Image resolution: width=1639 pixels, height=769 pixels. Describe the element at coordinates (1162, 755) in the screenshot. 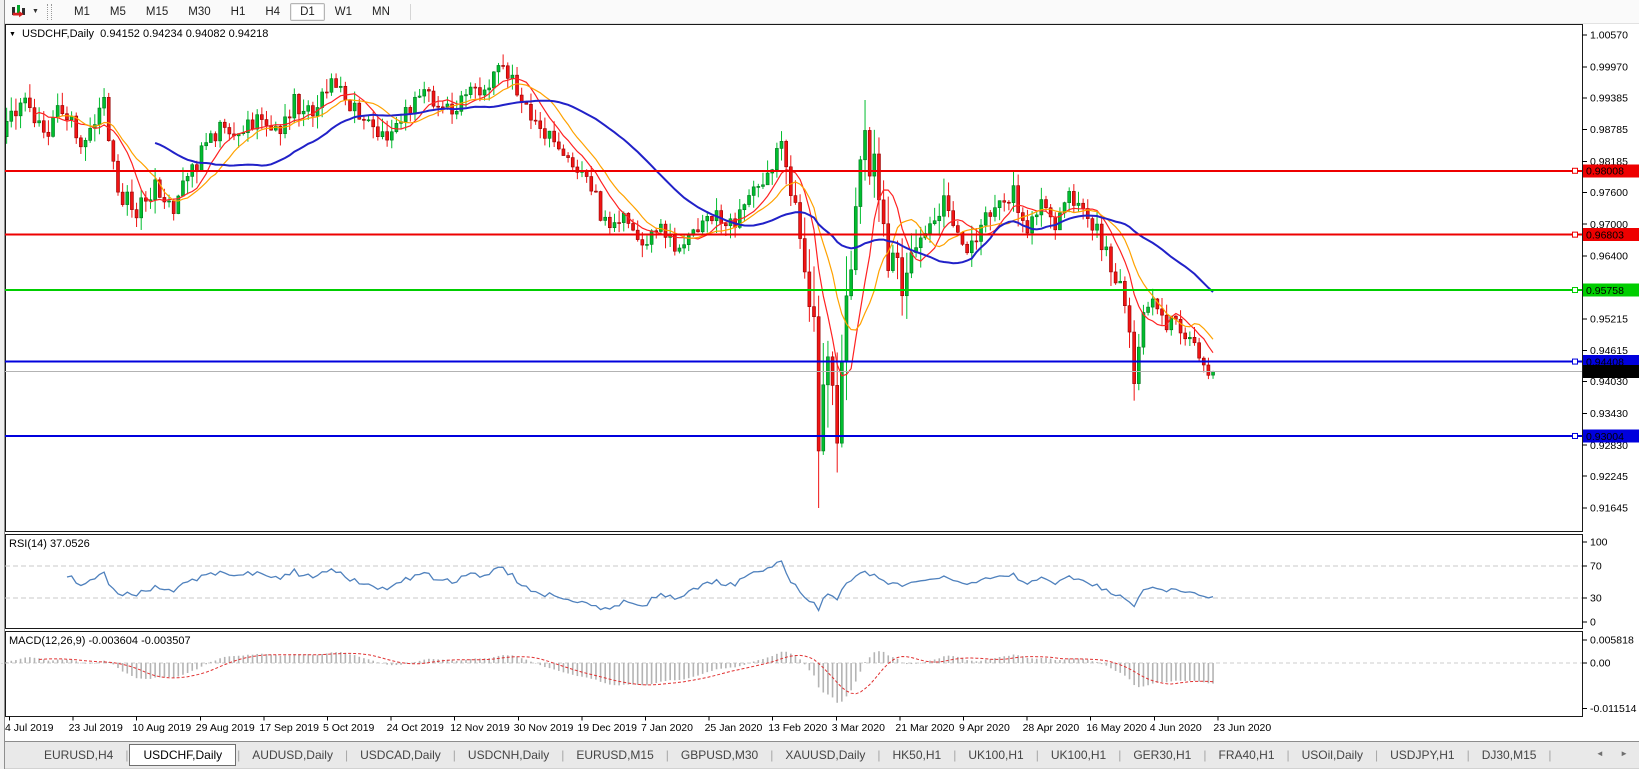

I see `tab-ger30-h1: GER30,H1` at that location.